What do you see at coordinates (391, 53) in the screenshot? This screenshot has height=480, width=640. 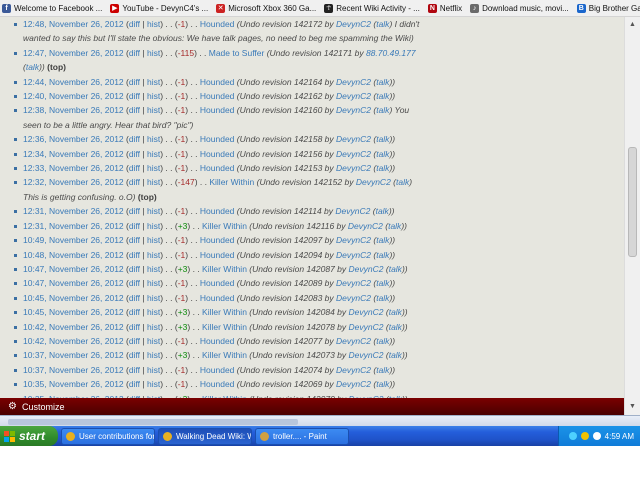 I see `user-link: 88.70.49.177` at bounding box center [391, 53].